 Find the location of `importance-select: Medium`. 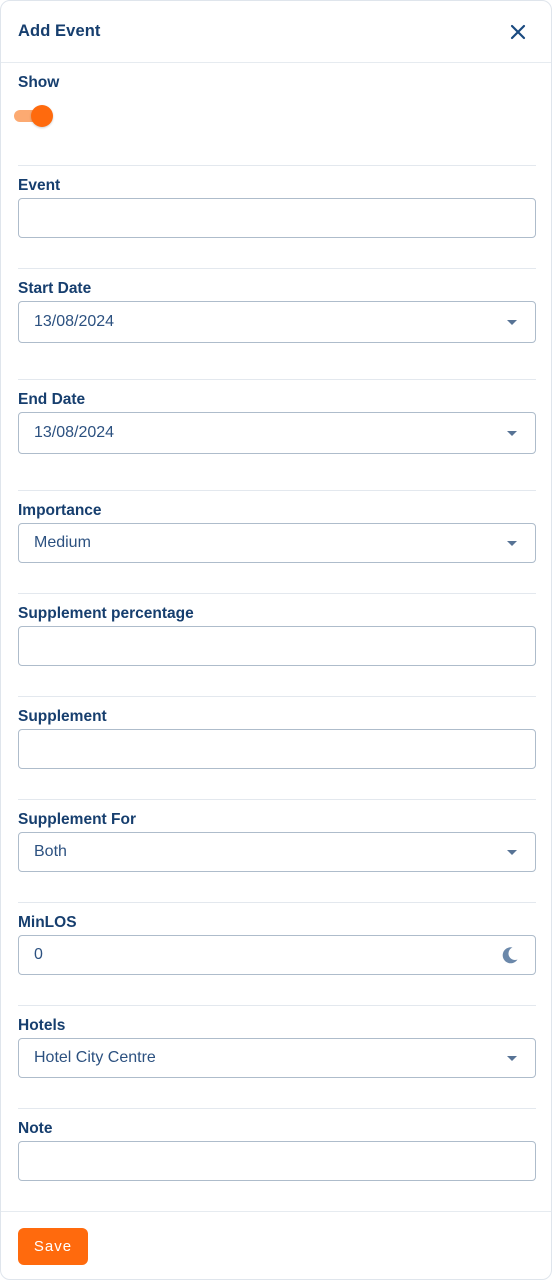

importance-select: Medium is located at coordinates (277, 543).